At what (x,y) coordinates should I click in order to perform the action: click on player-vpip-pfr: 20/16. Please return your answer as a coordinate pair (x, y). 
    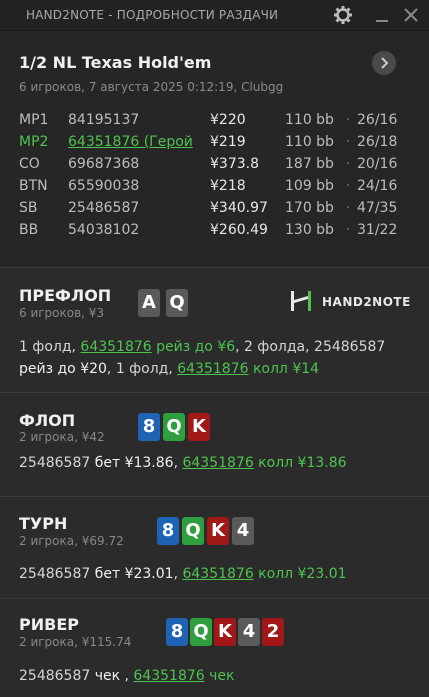
    Looking at the image, I should click on (377, 164).